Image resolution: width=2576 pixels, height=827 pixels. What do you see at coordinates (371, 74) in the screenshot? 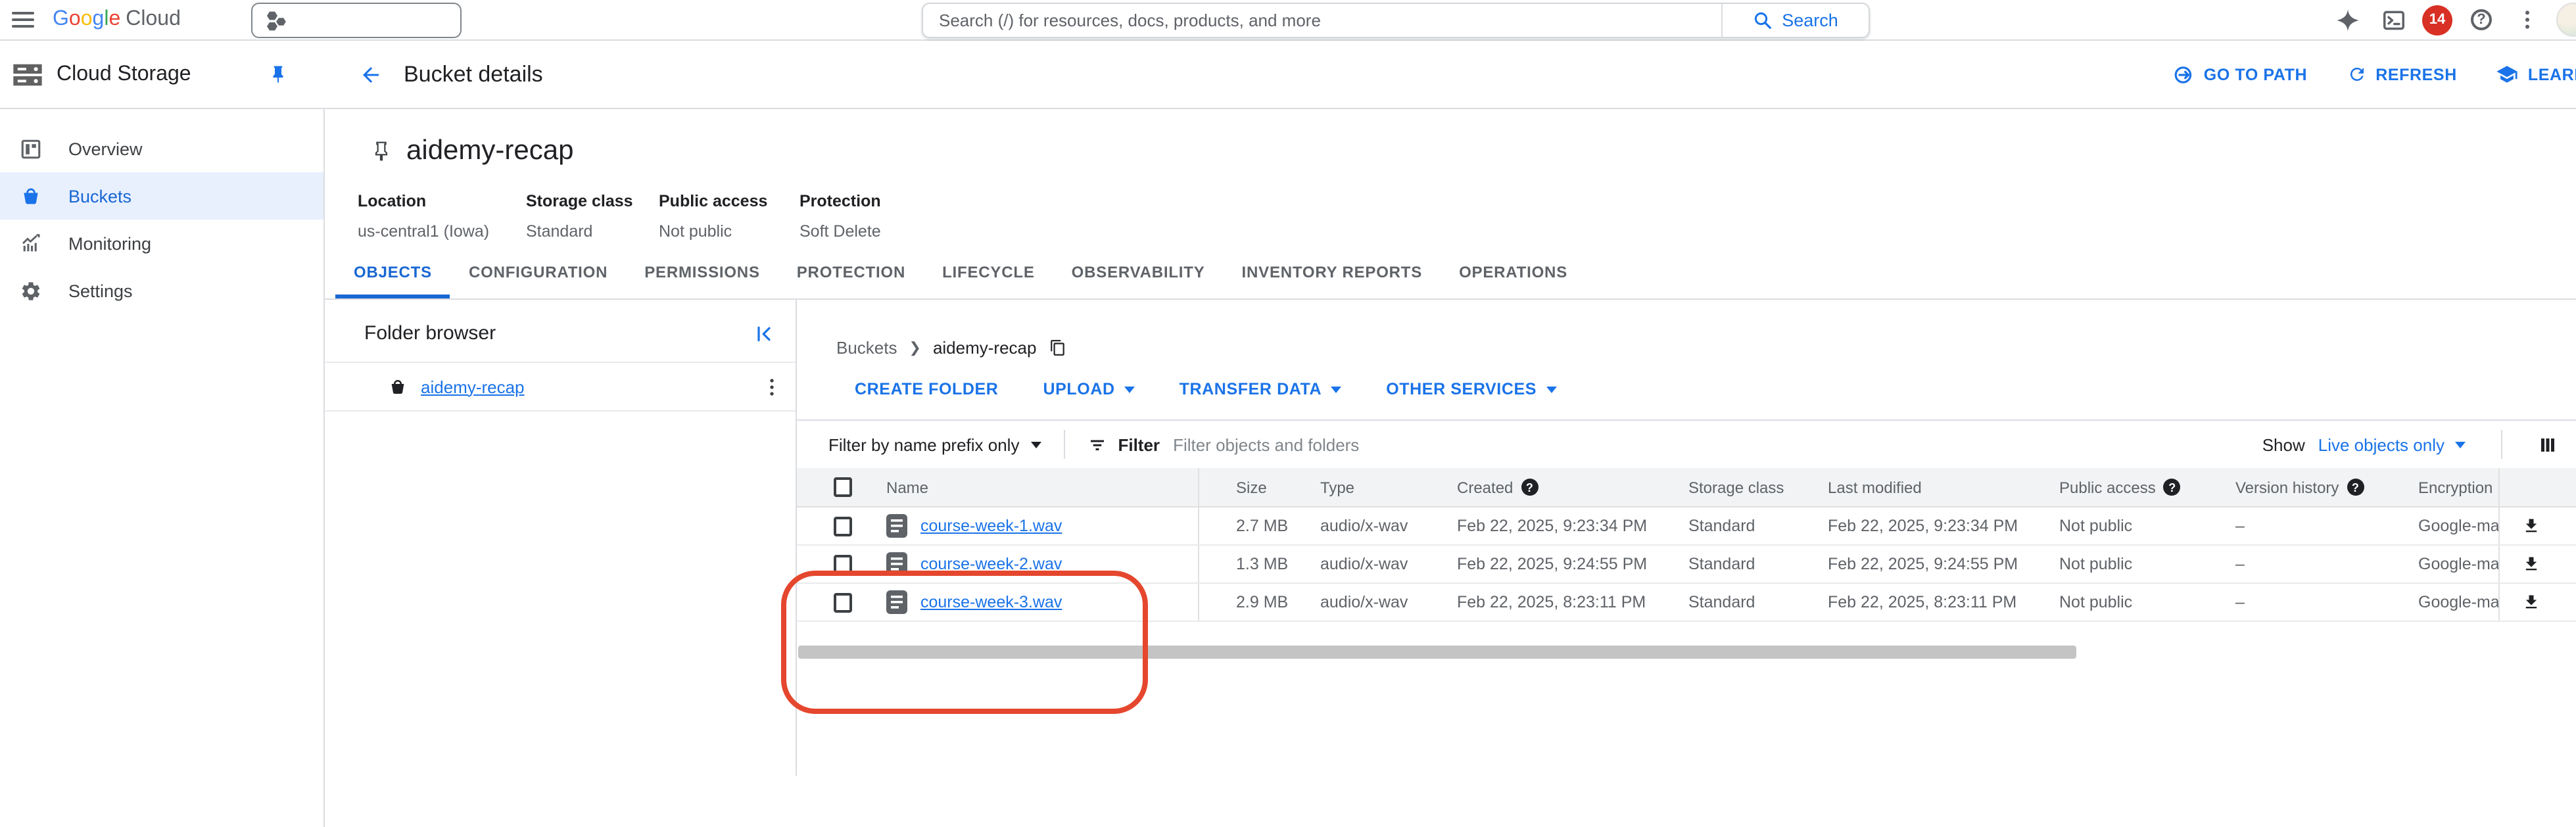
I see `back-arrow-icon` at bounding box center [371, 74].